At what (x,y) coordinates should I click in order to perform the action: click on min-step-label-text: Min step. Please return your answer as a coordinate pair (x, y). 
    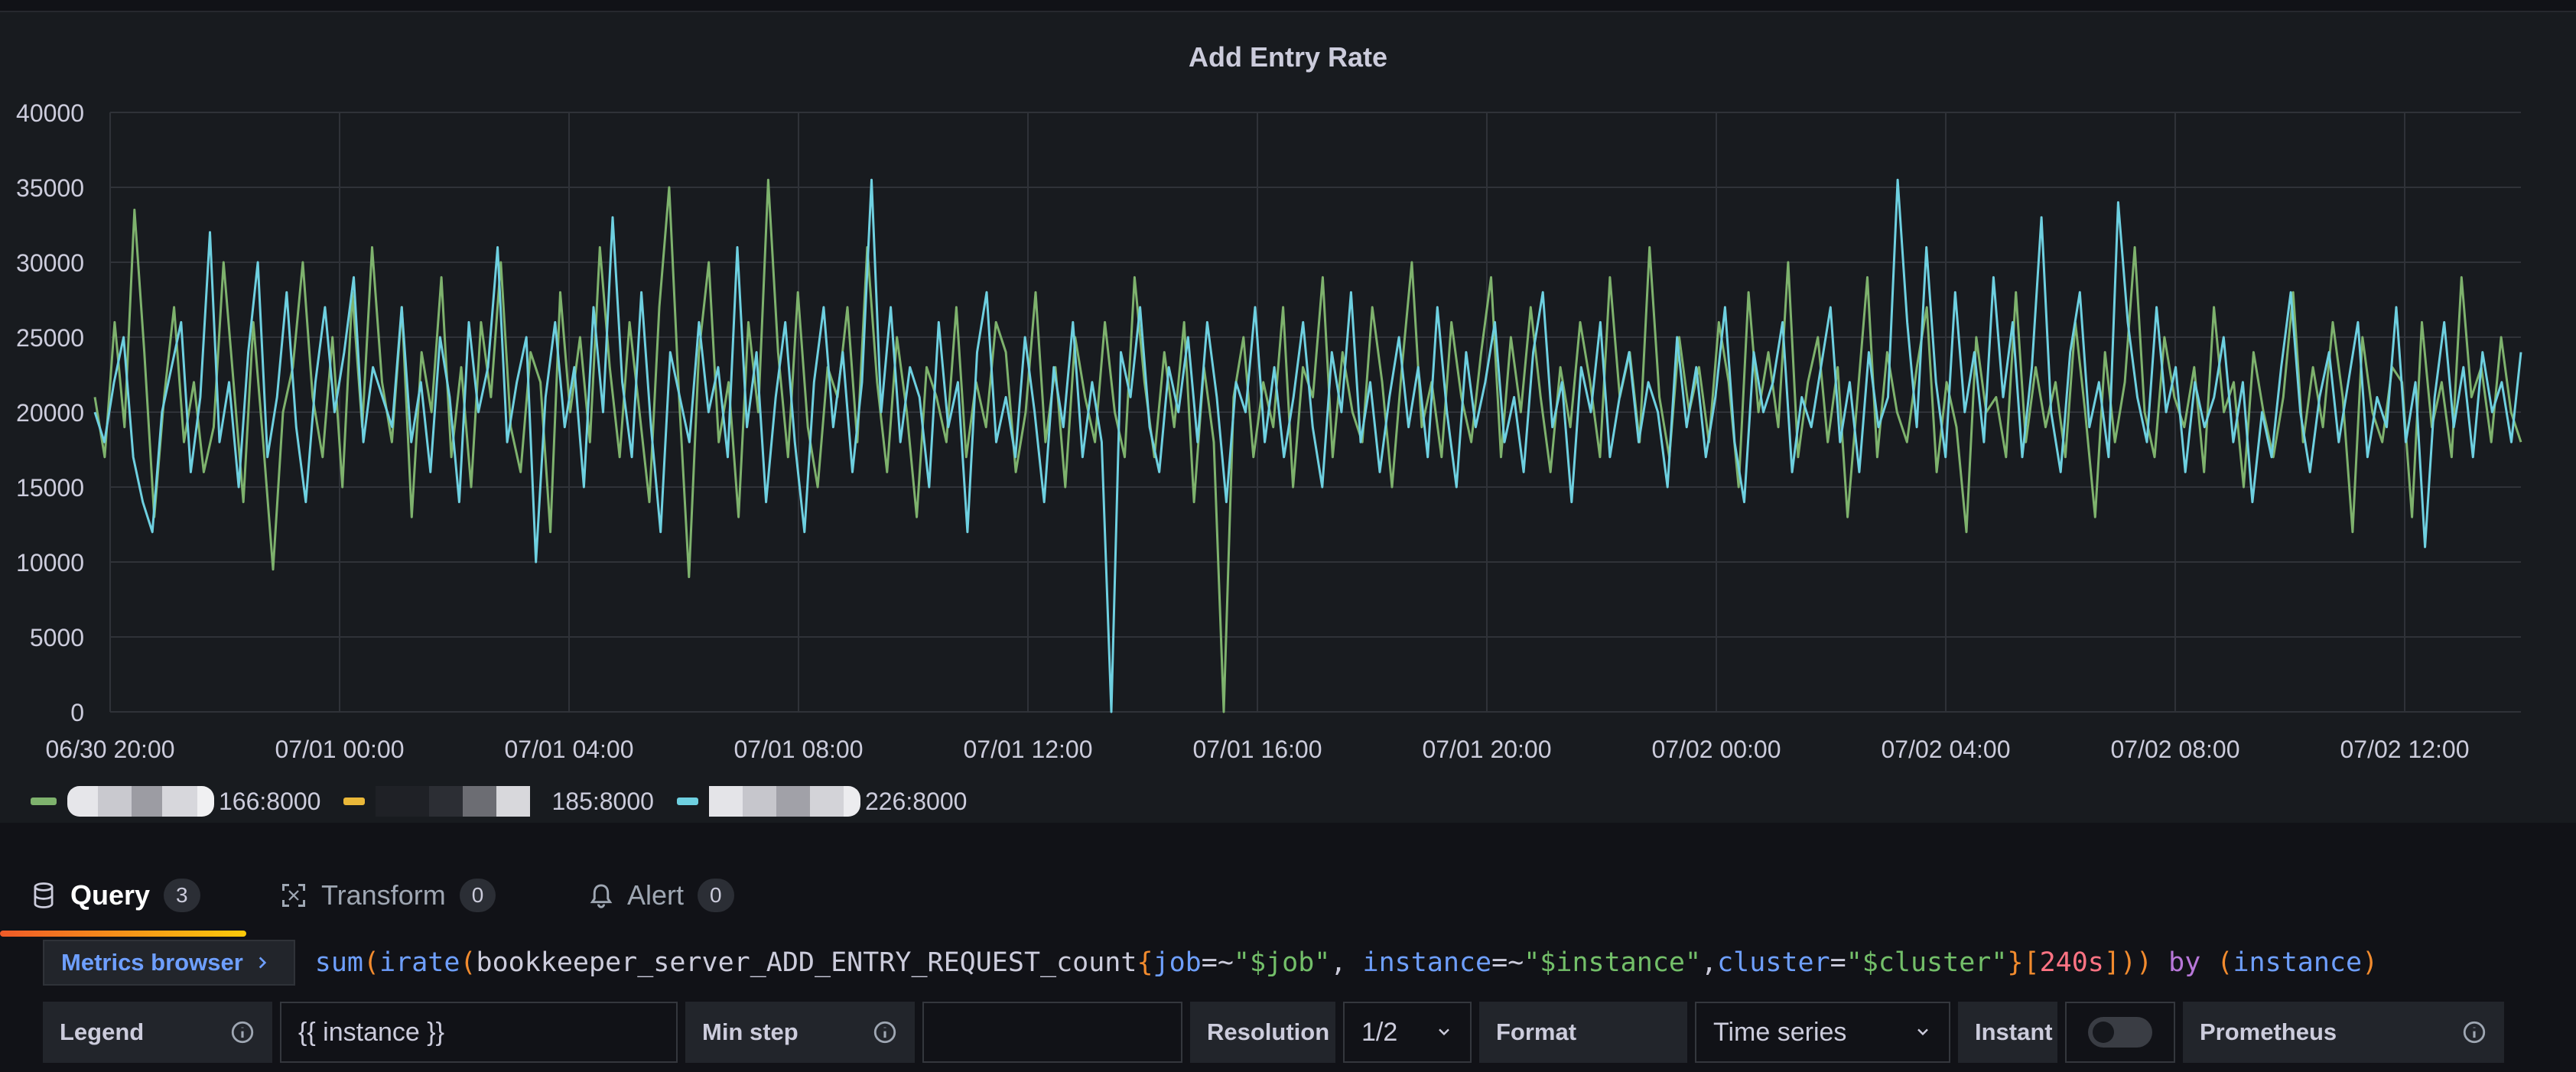
    Looking at the image, I should click on (750, 1031).